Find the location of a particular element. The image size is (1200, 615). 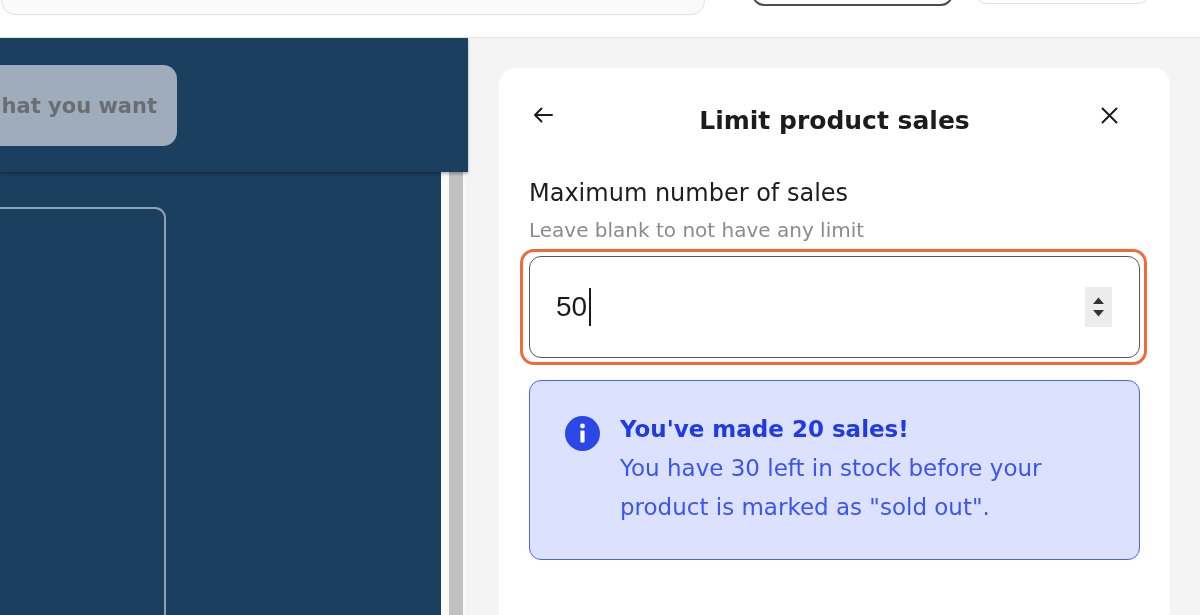

left-arrow-icon is located at coordinates (543, 115).